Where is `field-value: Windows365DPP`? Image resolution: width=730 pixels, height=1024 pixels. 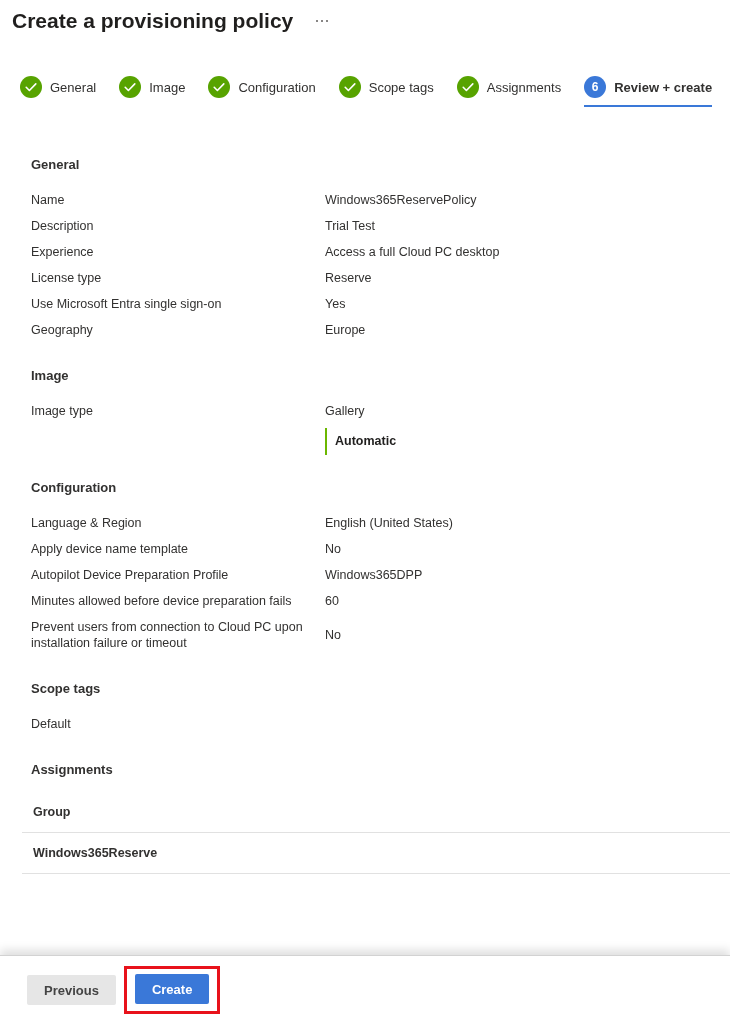
field-value: Windows365DPP is located at coordinates (374, 575).